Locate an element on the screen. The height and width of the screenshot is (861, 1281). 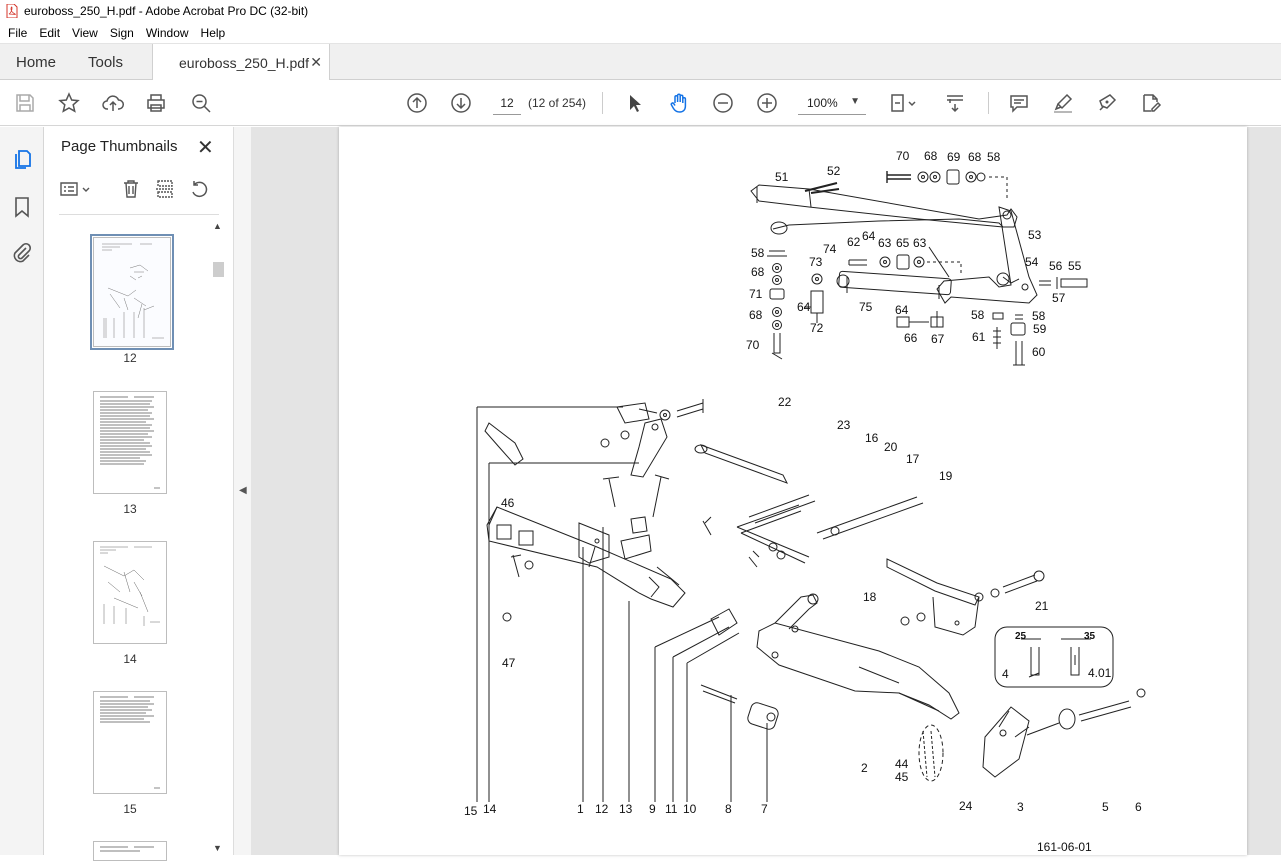
close-tab-icon: ✕ is located at coordinates (316, 62).